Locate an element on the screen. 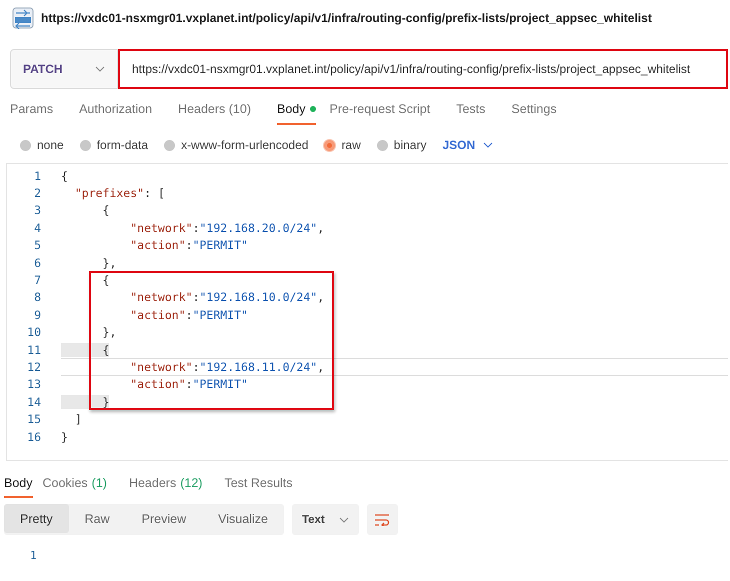 Image resolution: width=730 pixels, height=581 pixels. body-type-radio: x-www-form-urlencoded is located at coordinates (236, 145).